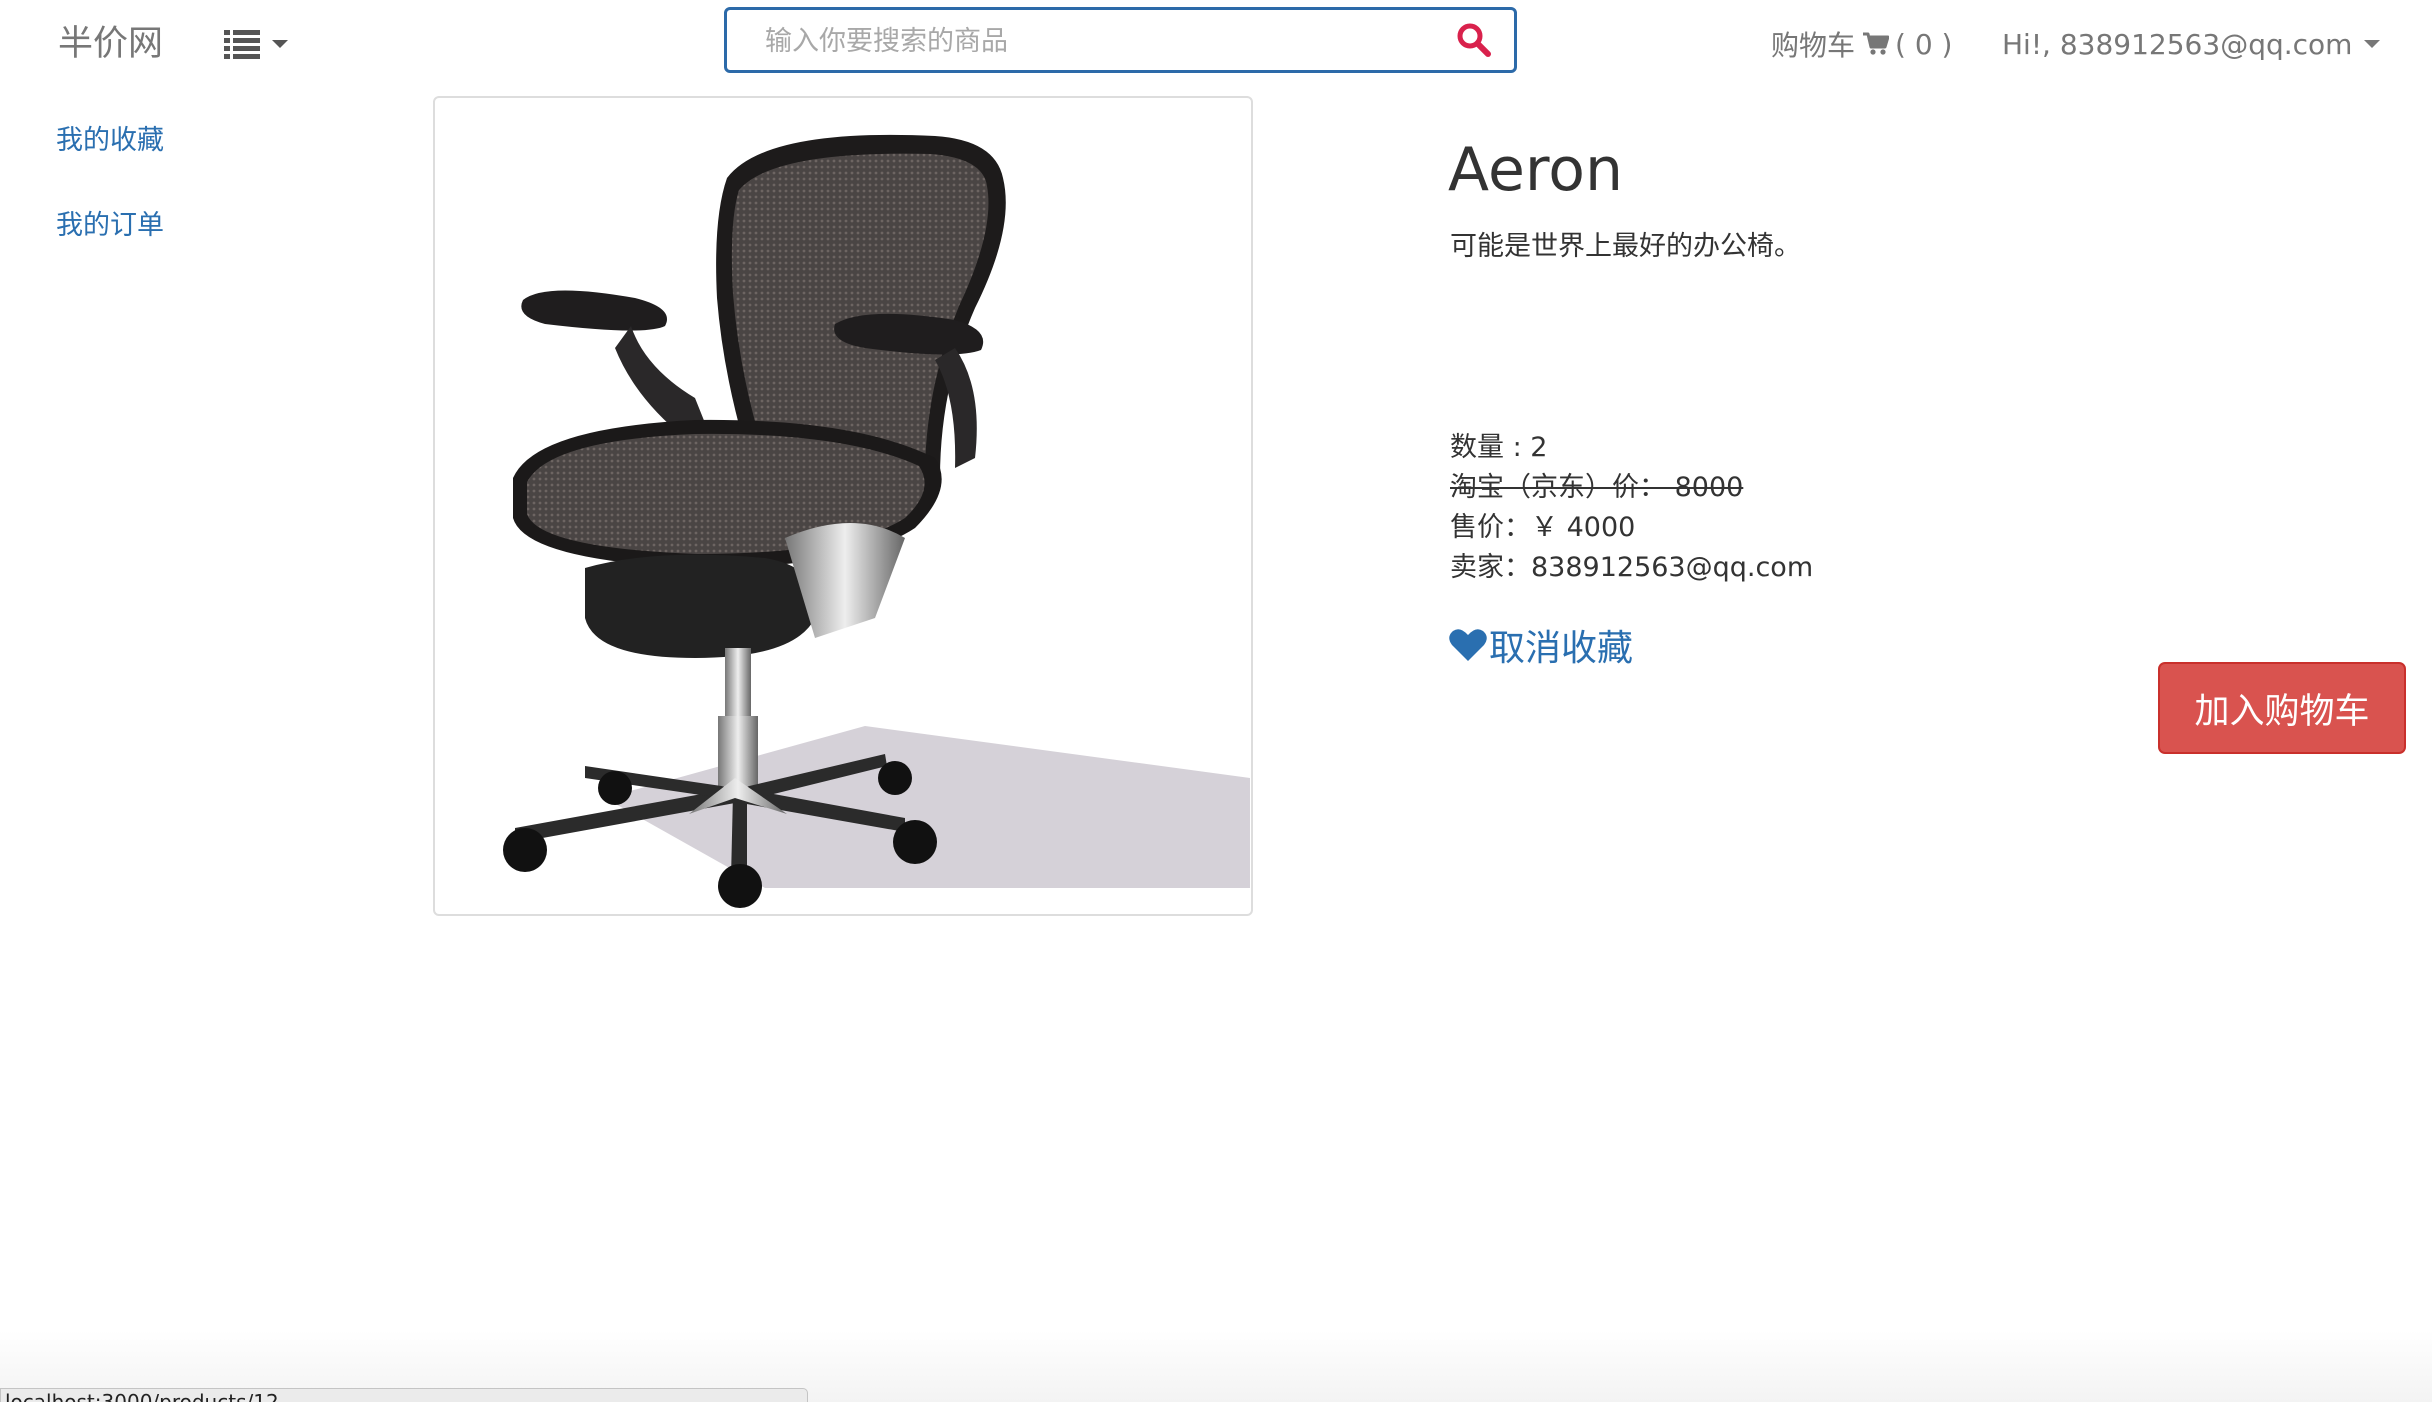 This screenshot has height=1402, width=2432. I want to click on search-box, so click(1120, 40).